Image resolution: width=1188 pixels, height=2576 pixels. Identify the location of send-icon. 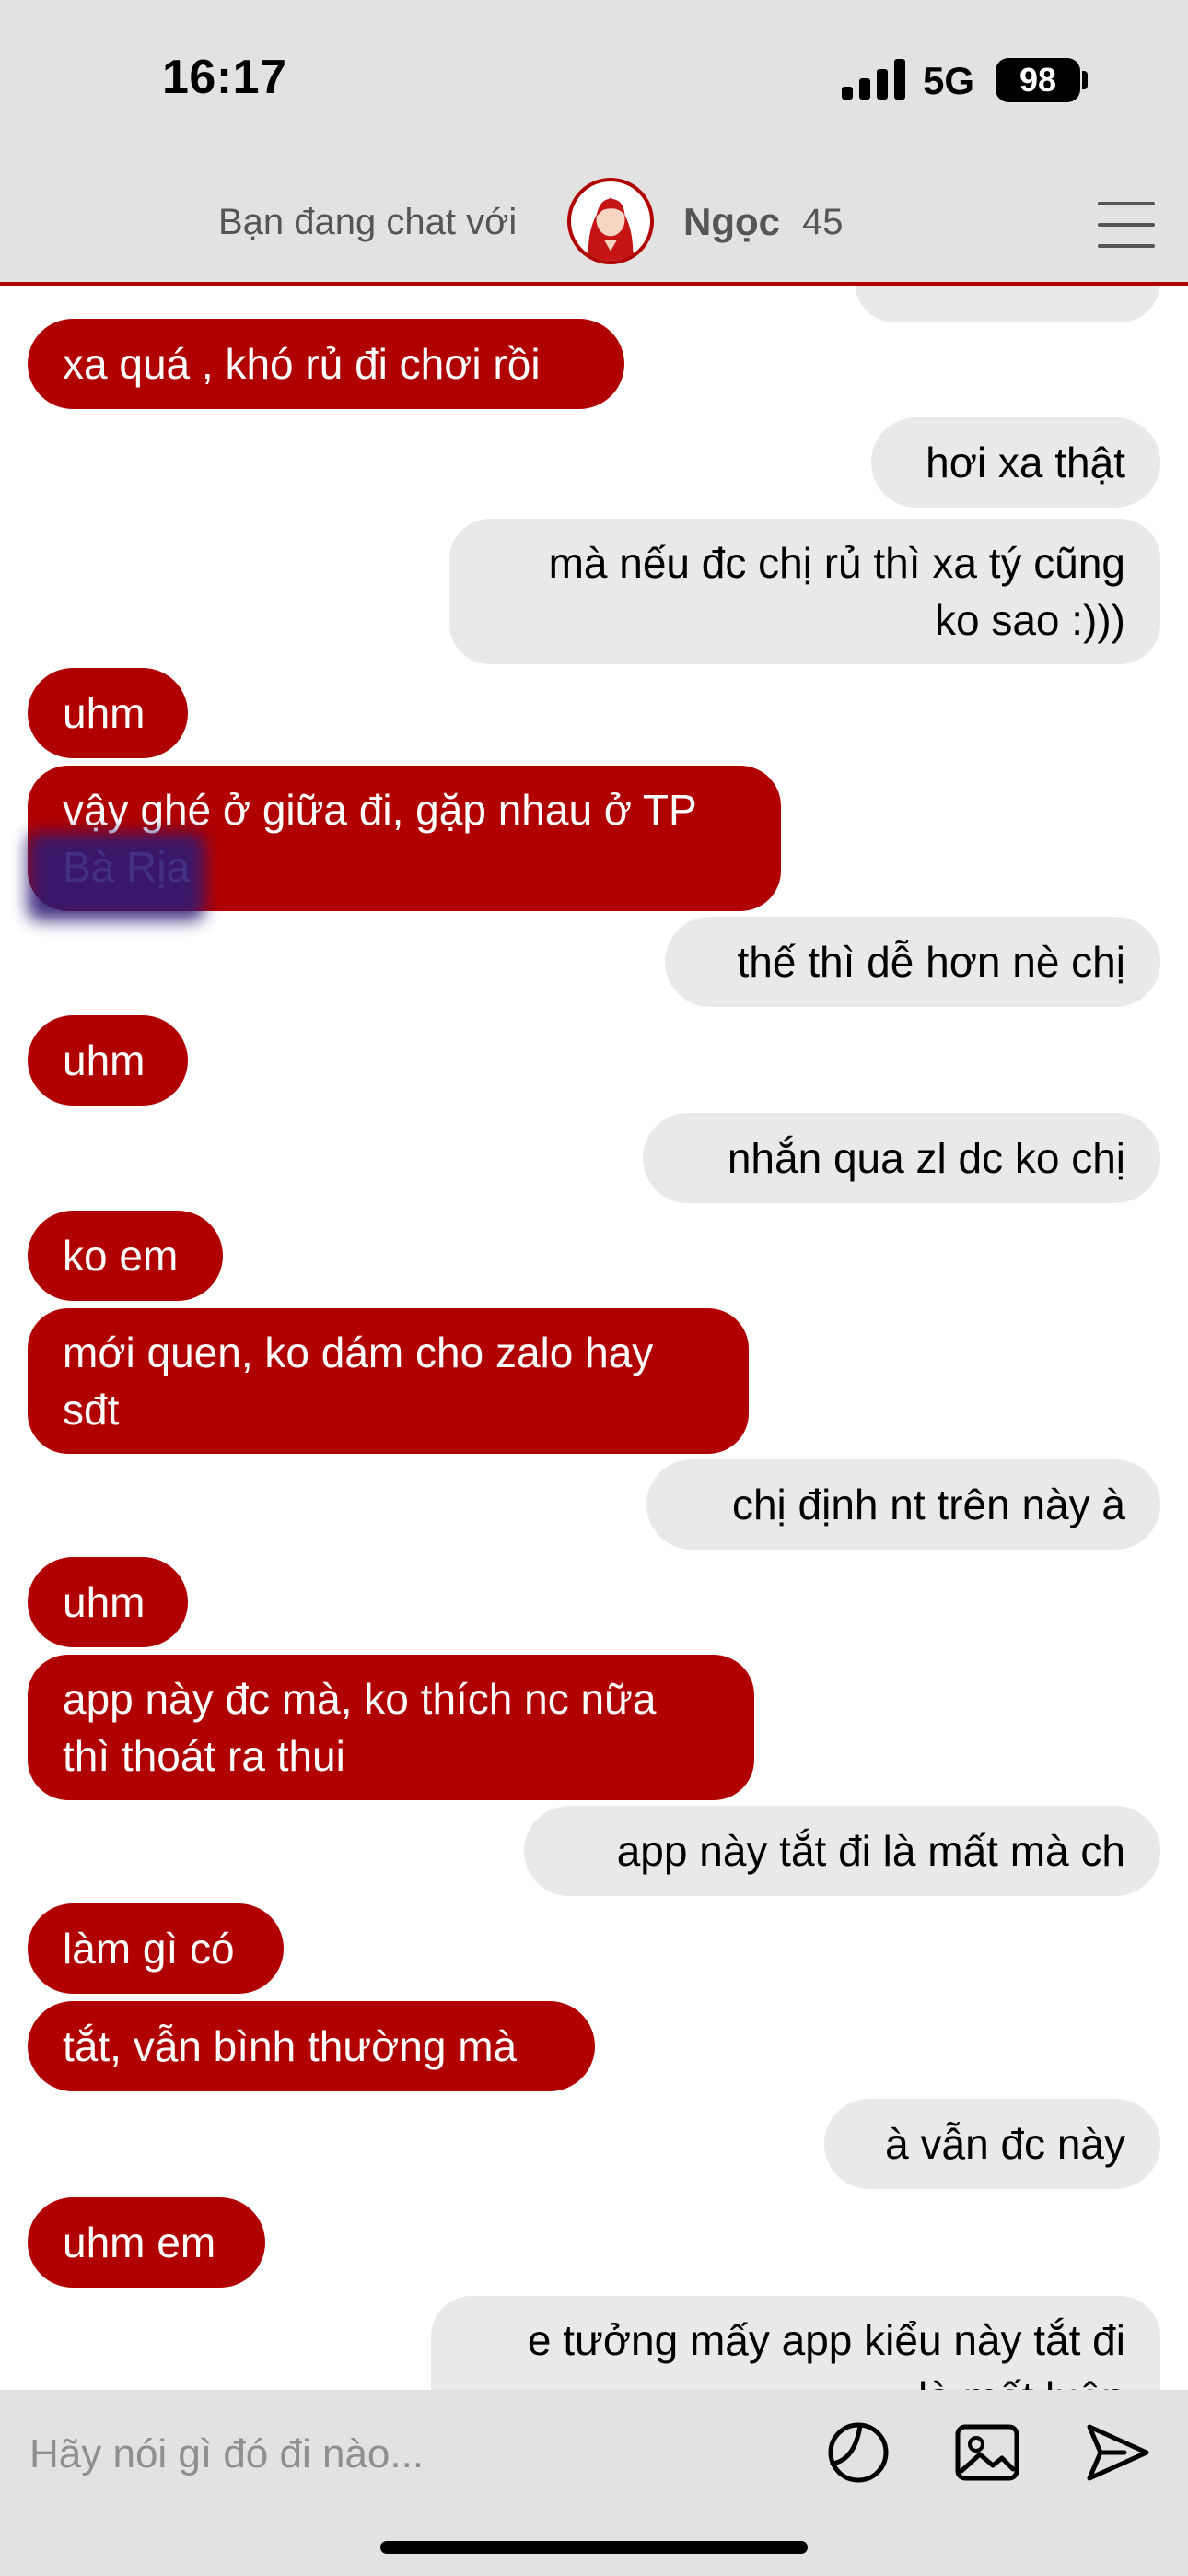
(1117, 2453).